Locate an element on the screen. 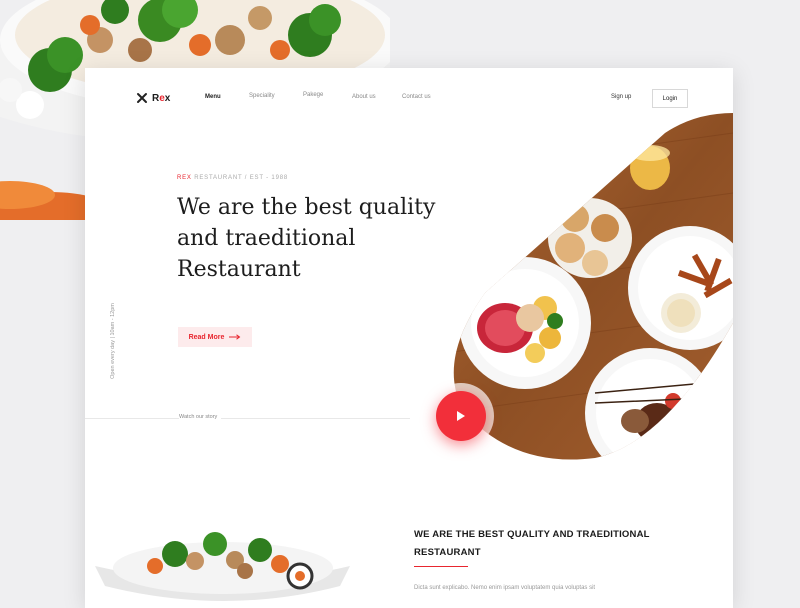 The height and width of the screenshot is (608, 800). headline-line: We are the best quality is located at coordinates (306, 207).